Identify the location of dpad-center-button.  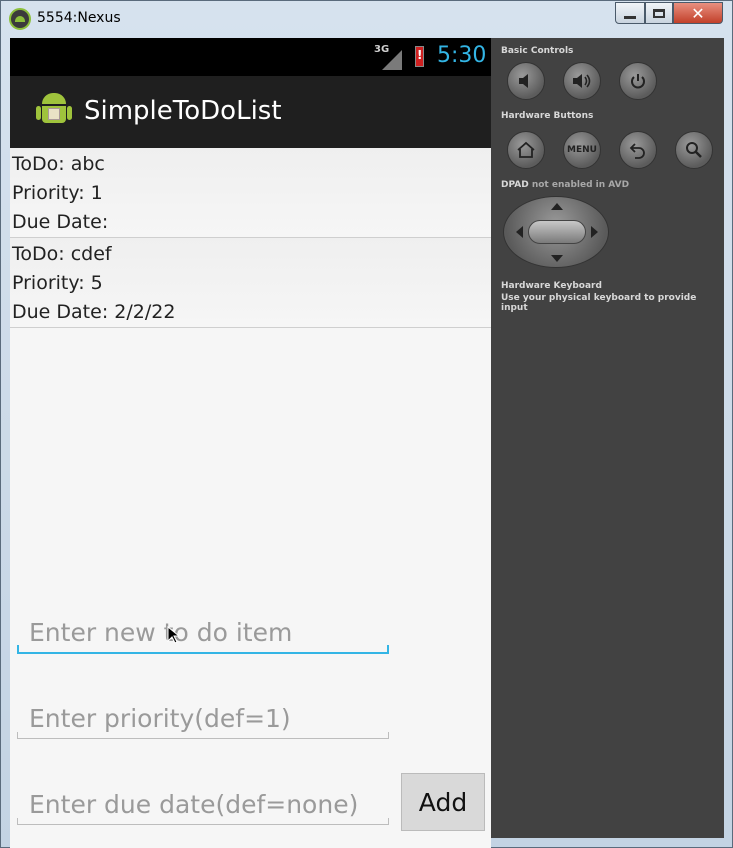
(557, 232).